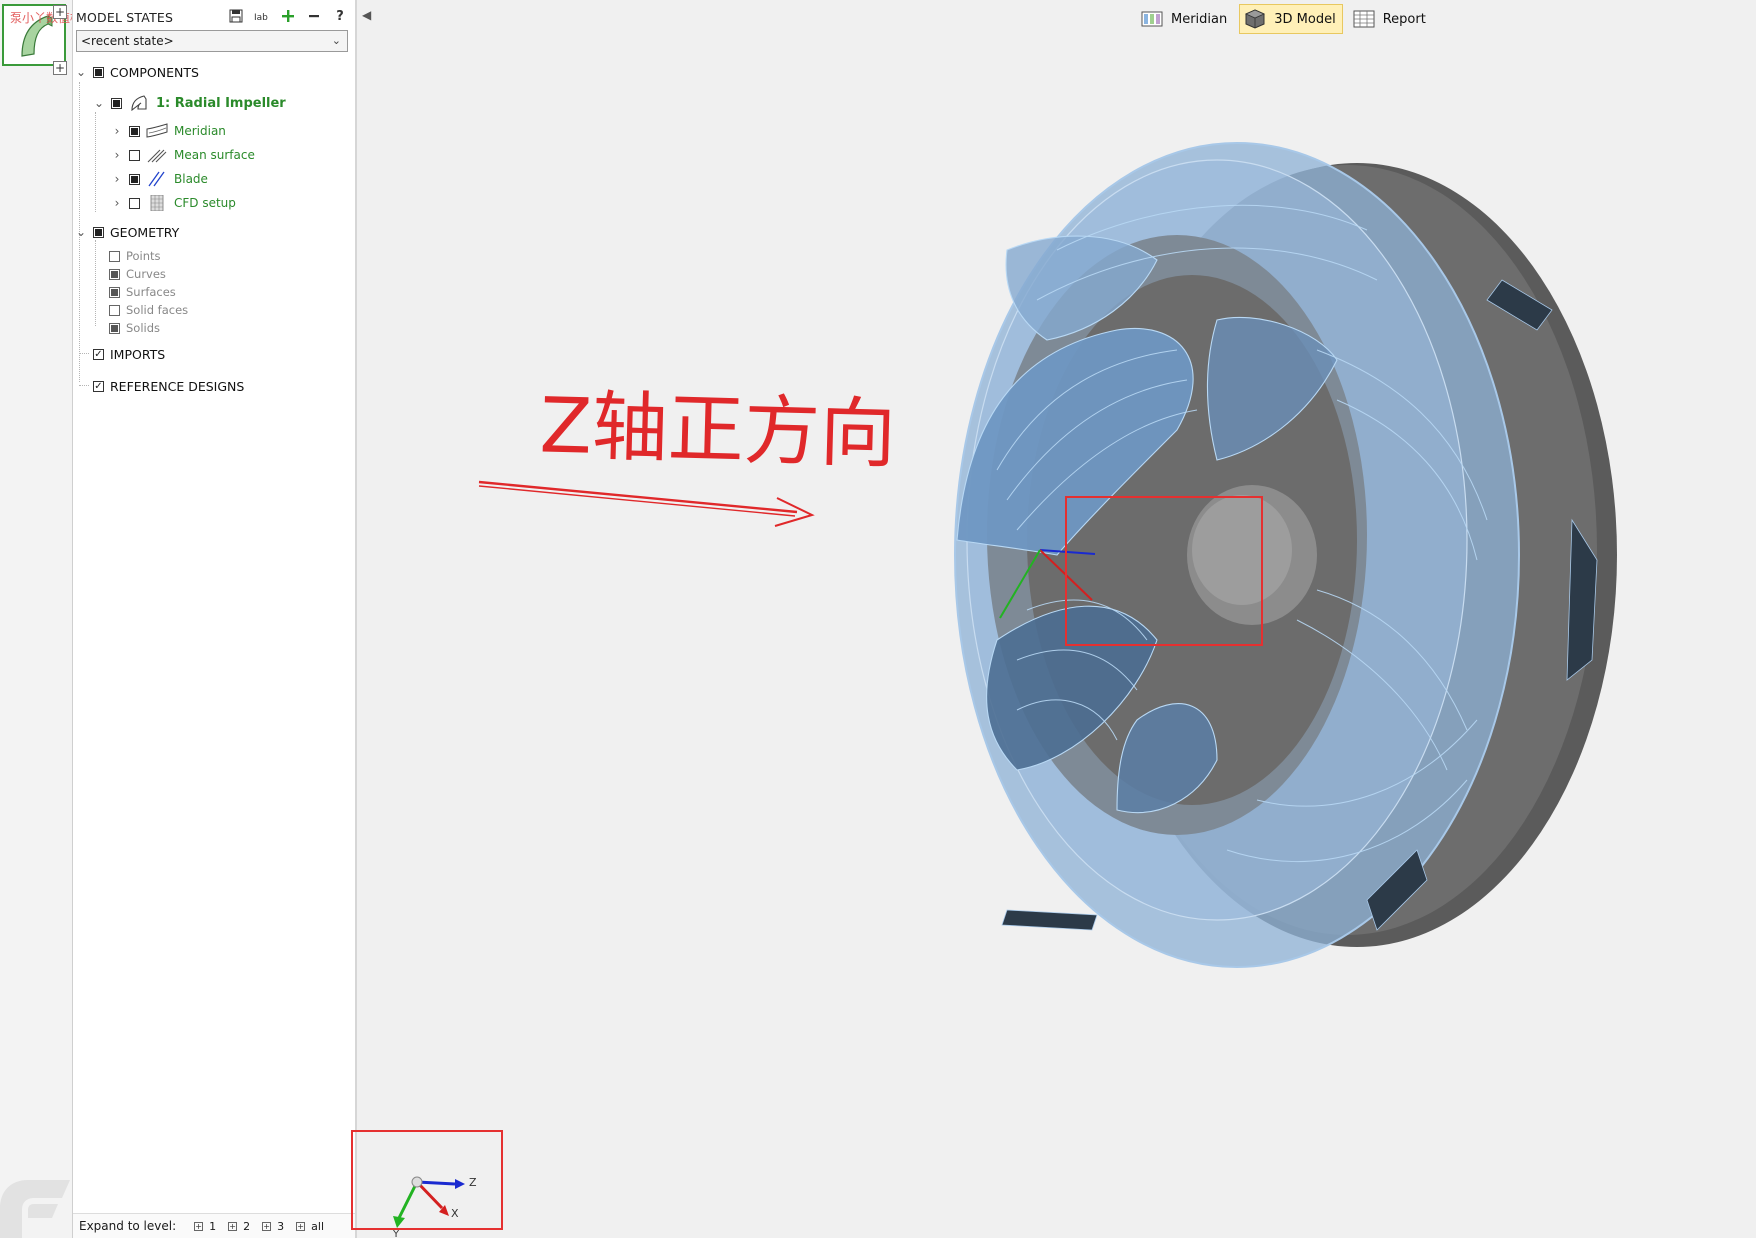  I want to click on save-state-icon, so click(236, 16).